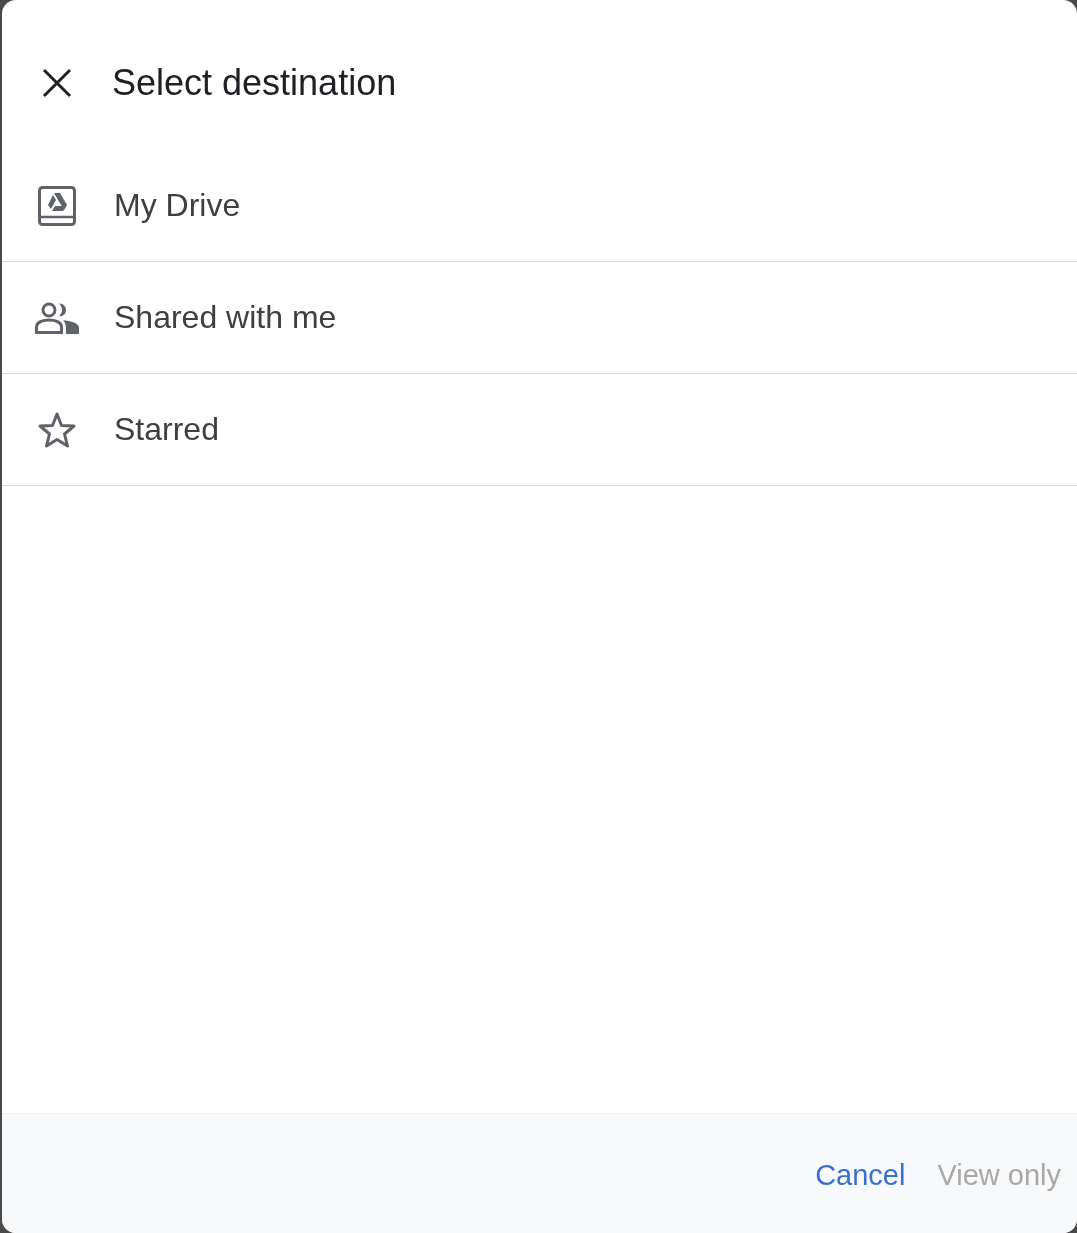  I want to click on destination-item: My Drive, so click(539, 206).